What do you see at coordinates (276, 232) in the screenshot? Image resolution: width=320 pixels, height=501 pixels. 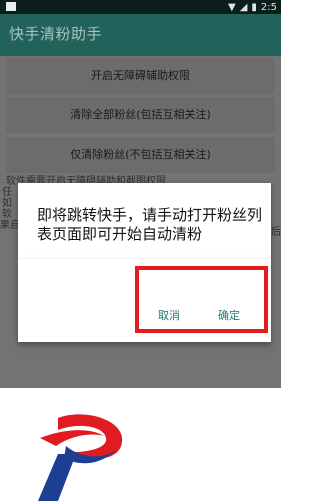 I see `hint-tail: 后` at bounding box center [276, 232].